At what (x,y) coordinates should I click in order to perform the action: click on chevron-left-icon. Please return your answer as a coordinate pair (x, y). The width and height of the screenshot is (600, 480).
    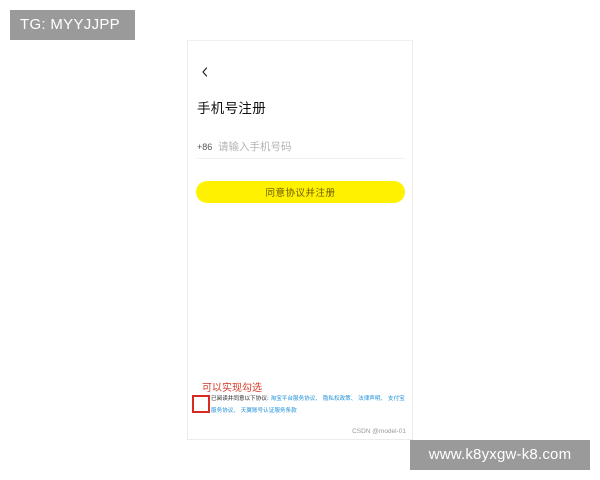
    Looking at the image, I should click on (205, 72).